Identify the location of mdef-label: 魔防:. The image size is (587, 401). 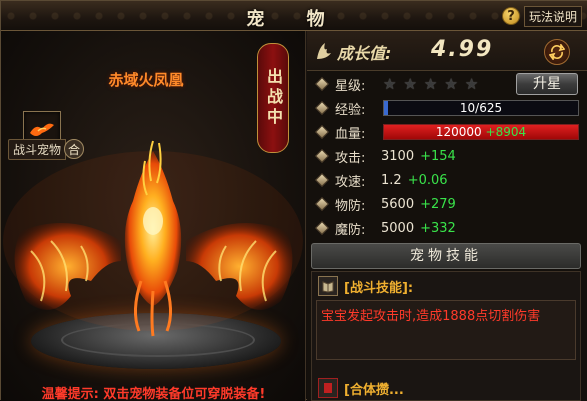
(350, 230).